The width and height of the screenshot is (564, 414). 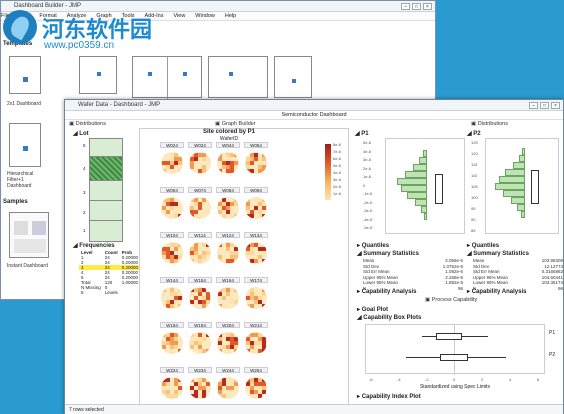 What do you see at coordinates (496, 291) in the screenshot?
I see `p2-capability: ▸ Capability Analysis` at bounding box center [496, 291].